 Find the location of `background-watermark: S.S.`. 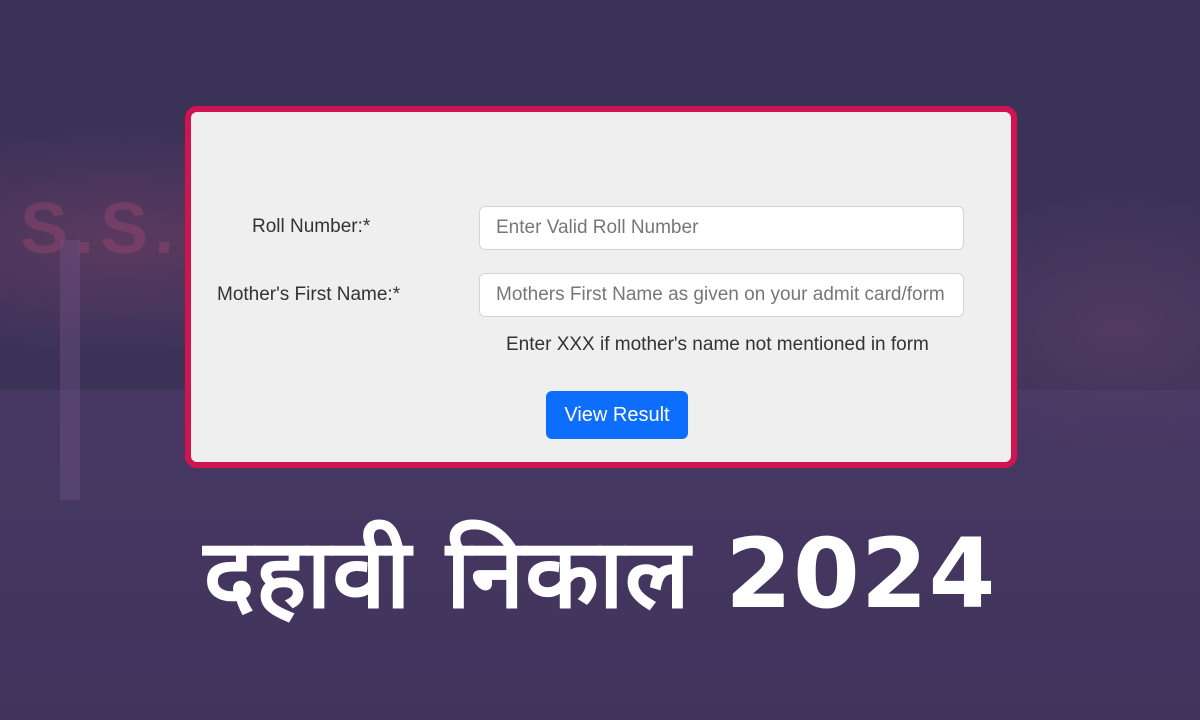

background-watermark: S.S. is located at coordinates (100, 229).